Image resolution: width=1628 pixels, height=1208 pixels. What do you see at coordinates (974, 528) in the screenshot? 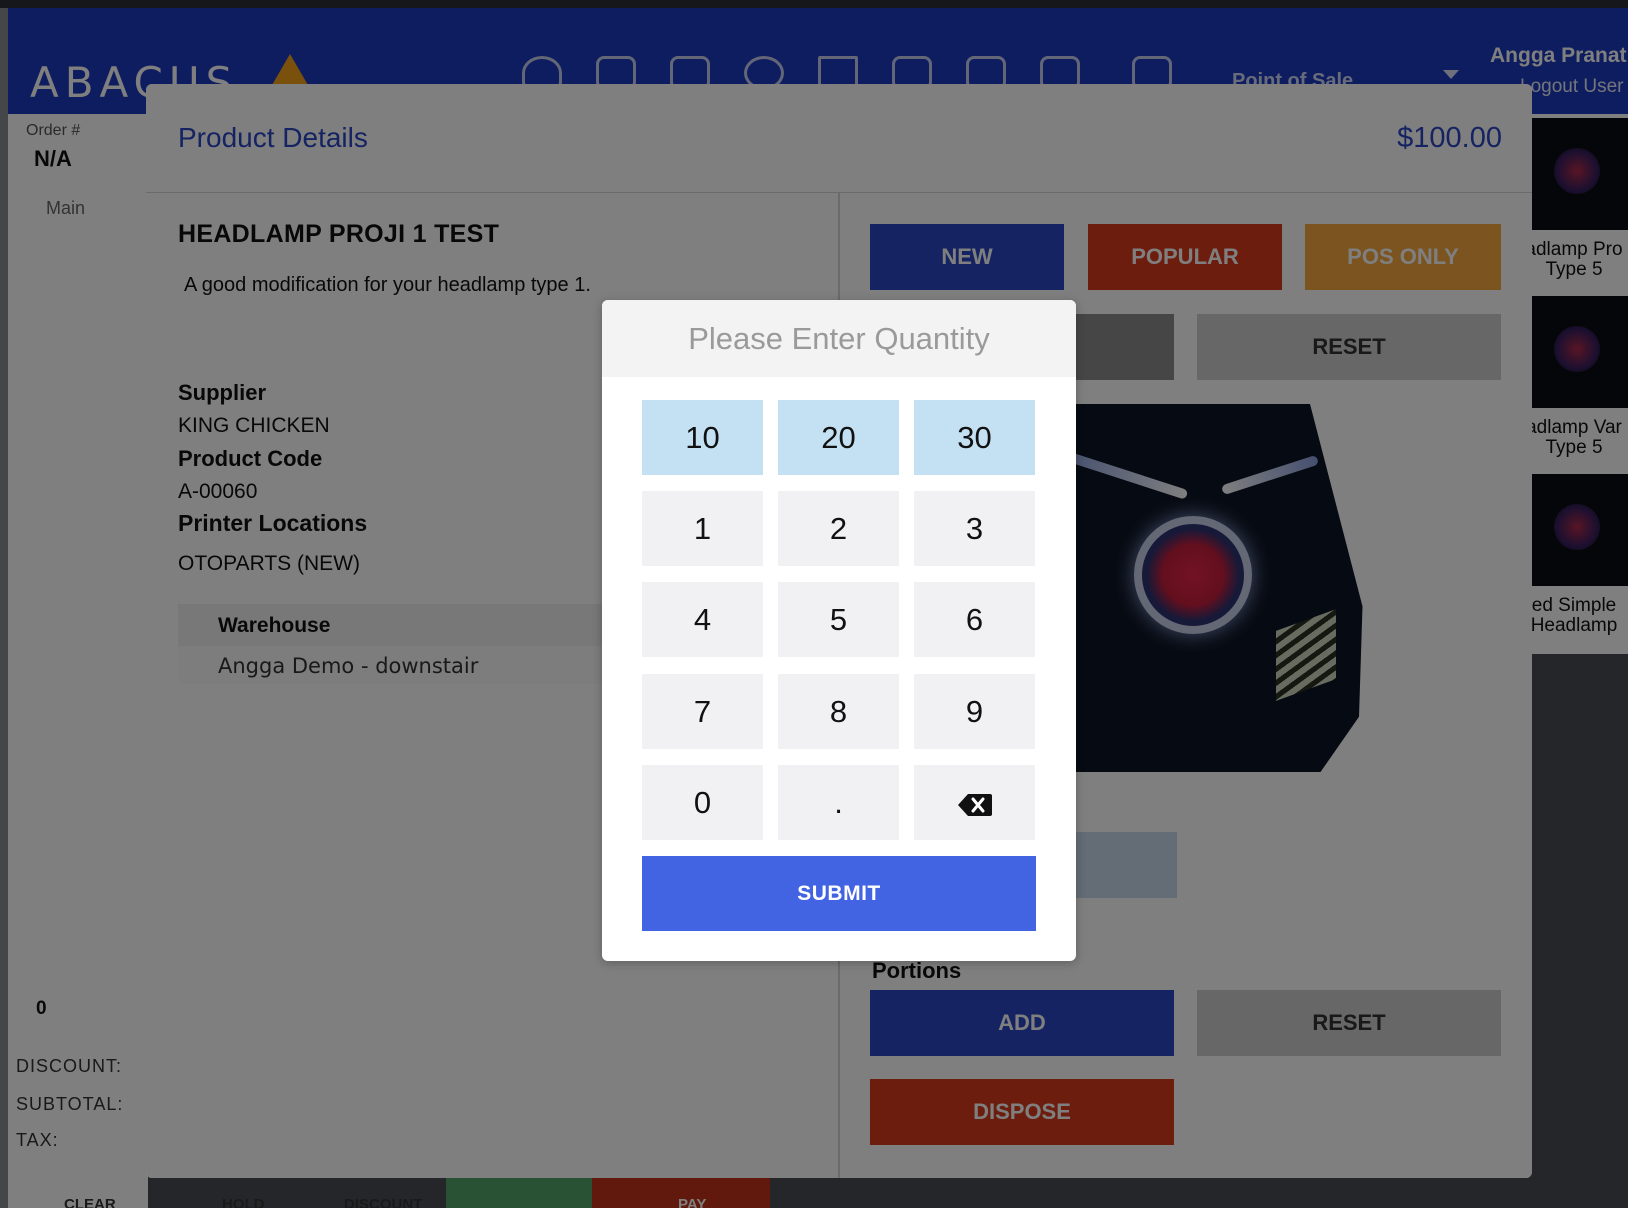
I see `key-3-button: 3` at bounding box center [974, 528].